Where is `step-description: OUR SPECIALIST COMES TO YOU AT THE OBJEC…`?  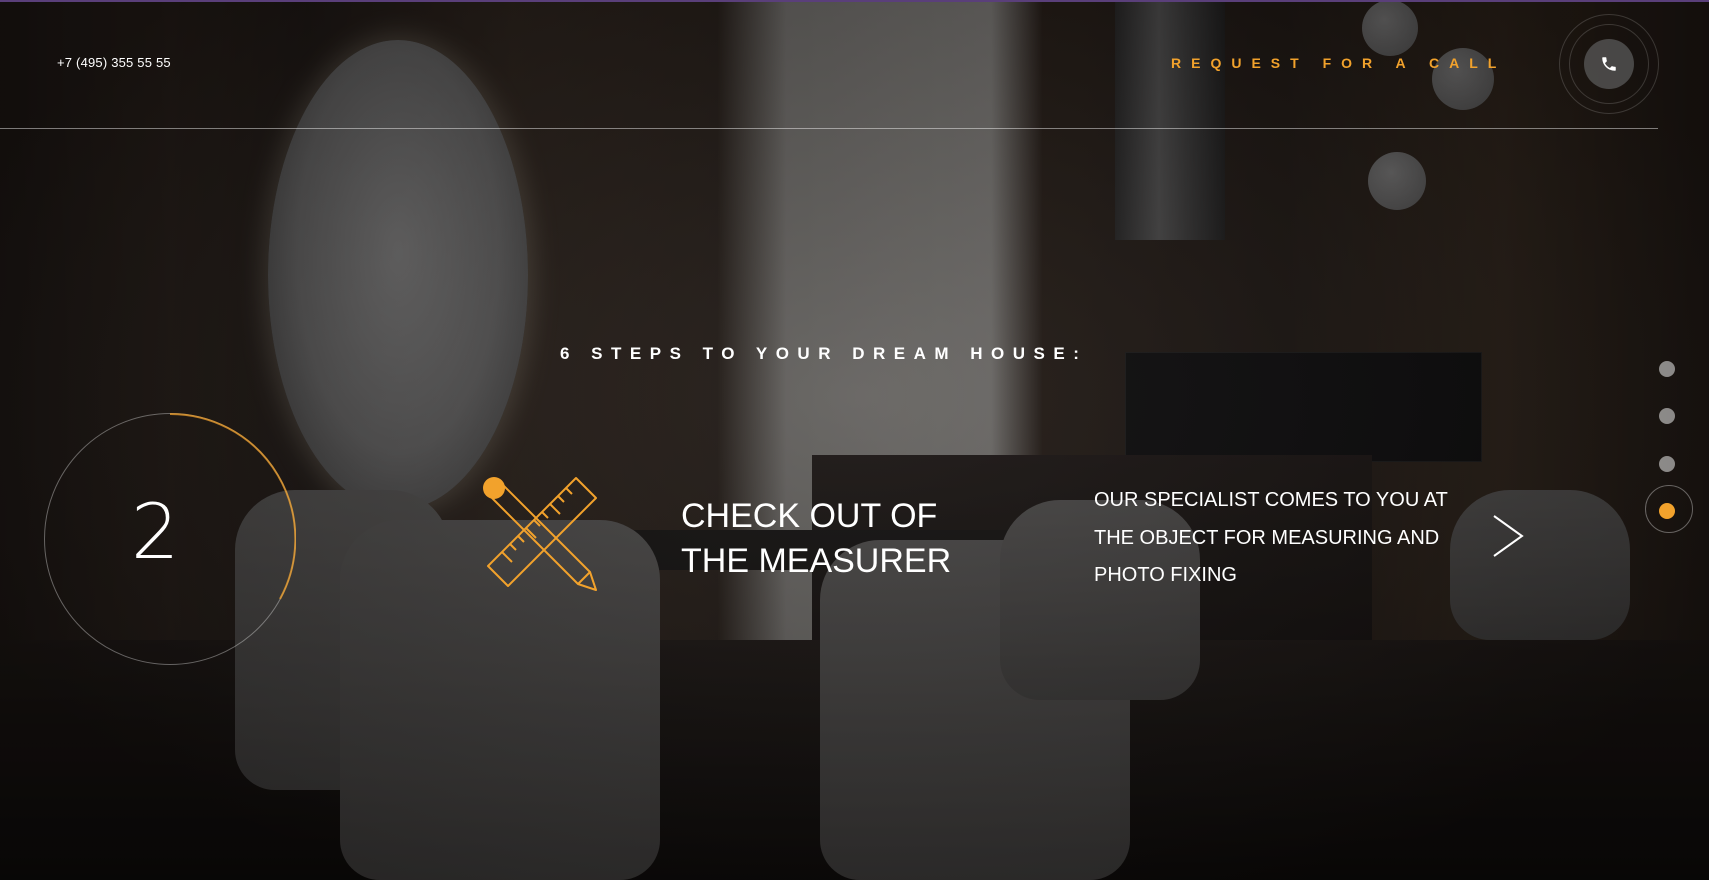
step-description: OUR SPECIALIST COMES TO YOU AT THE OBJEC… is located at coordinates (1271, 537).